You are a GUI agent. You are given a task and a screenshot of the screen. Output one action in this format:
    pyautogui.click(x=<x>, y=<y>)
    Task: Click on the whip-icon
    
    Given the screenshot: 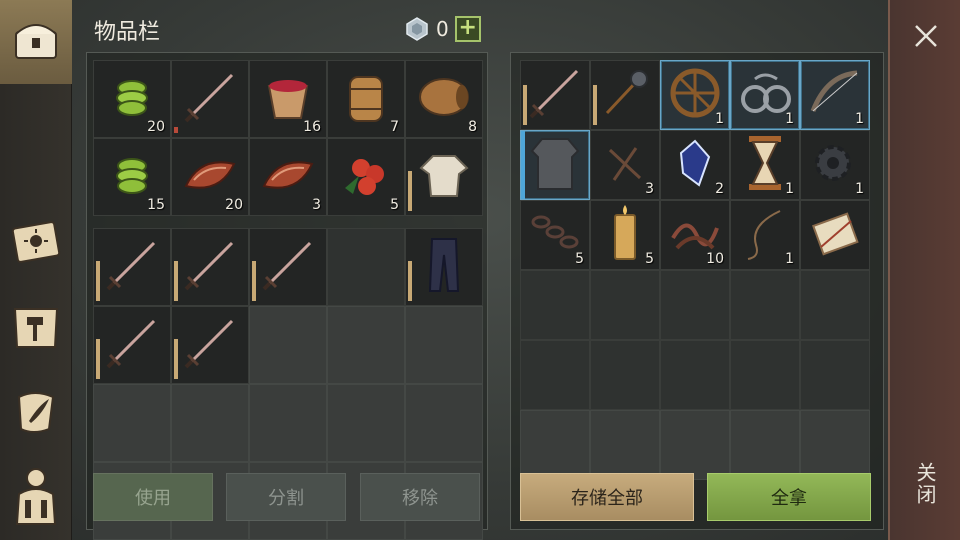 What is the action you would take?
    pyautogui.click(x=765, y=235)
    